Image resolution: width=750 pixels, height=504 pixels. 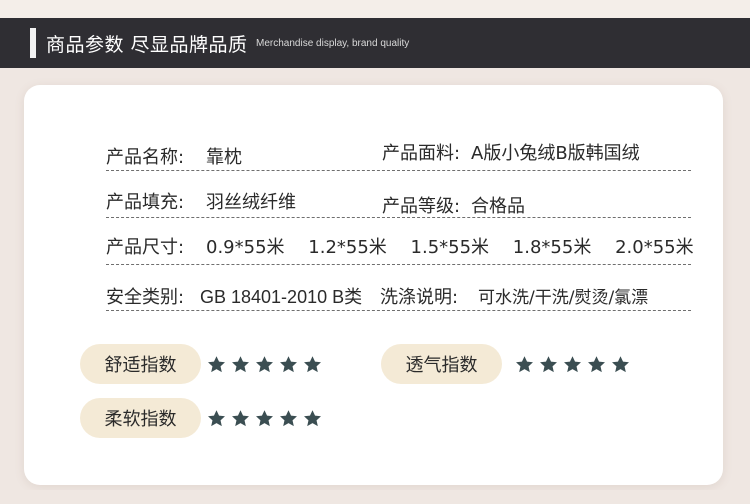 I want to click on size-option: 0.9*55米, so click(x=245, y=247).